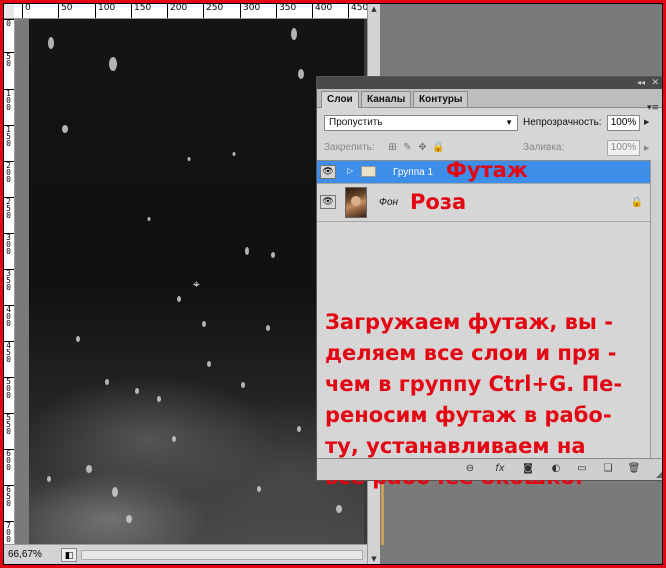  Describe the element at coordinates (8, 424) in the screenshot. I see `ruler-tick: 5 5 0` at that location.